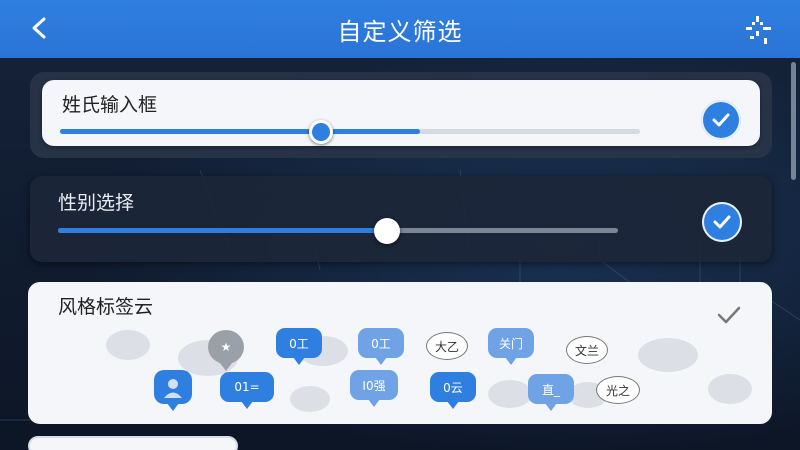  What do you see at coordinates (247, 387) in the screenshot?
I see `style-tag: 01=` at bounding box center [247, 387].